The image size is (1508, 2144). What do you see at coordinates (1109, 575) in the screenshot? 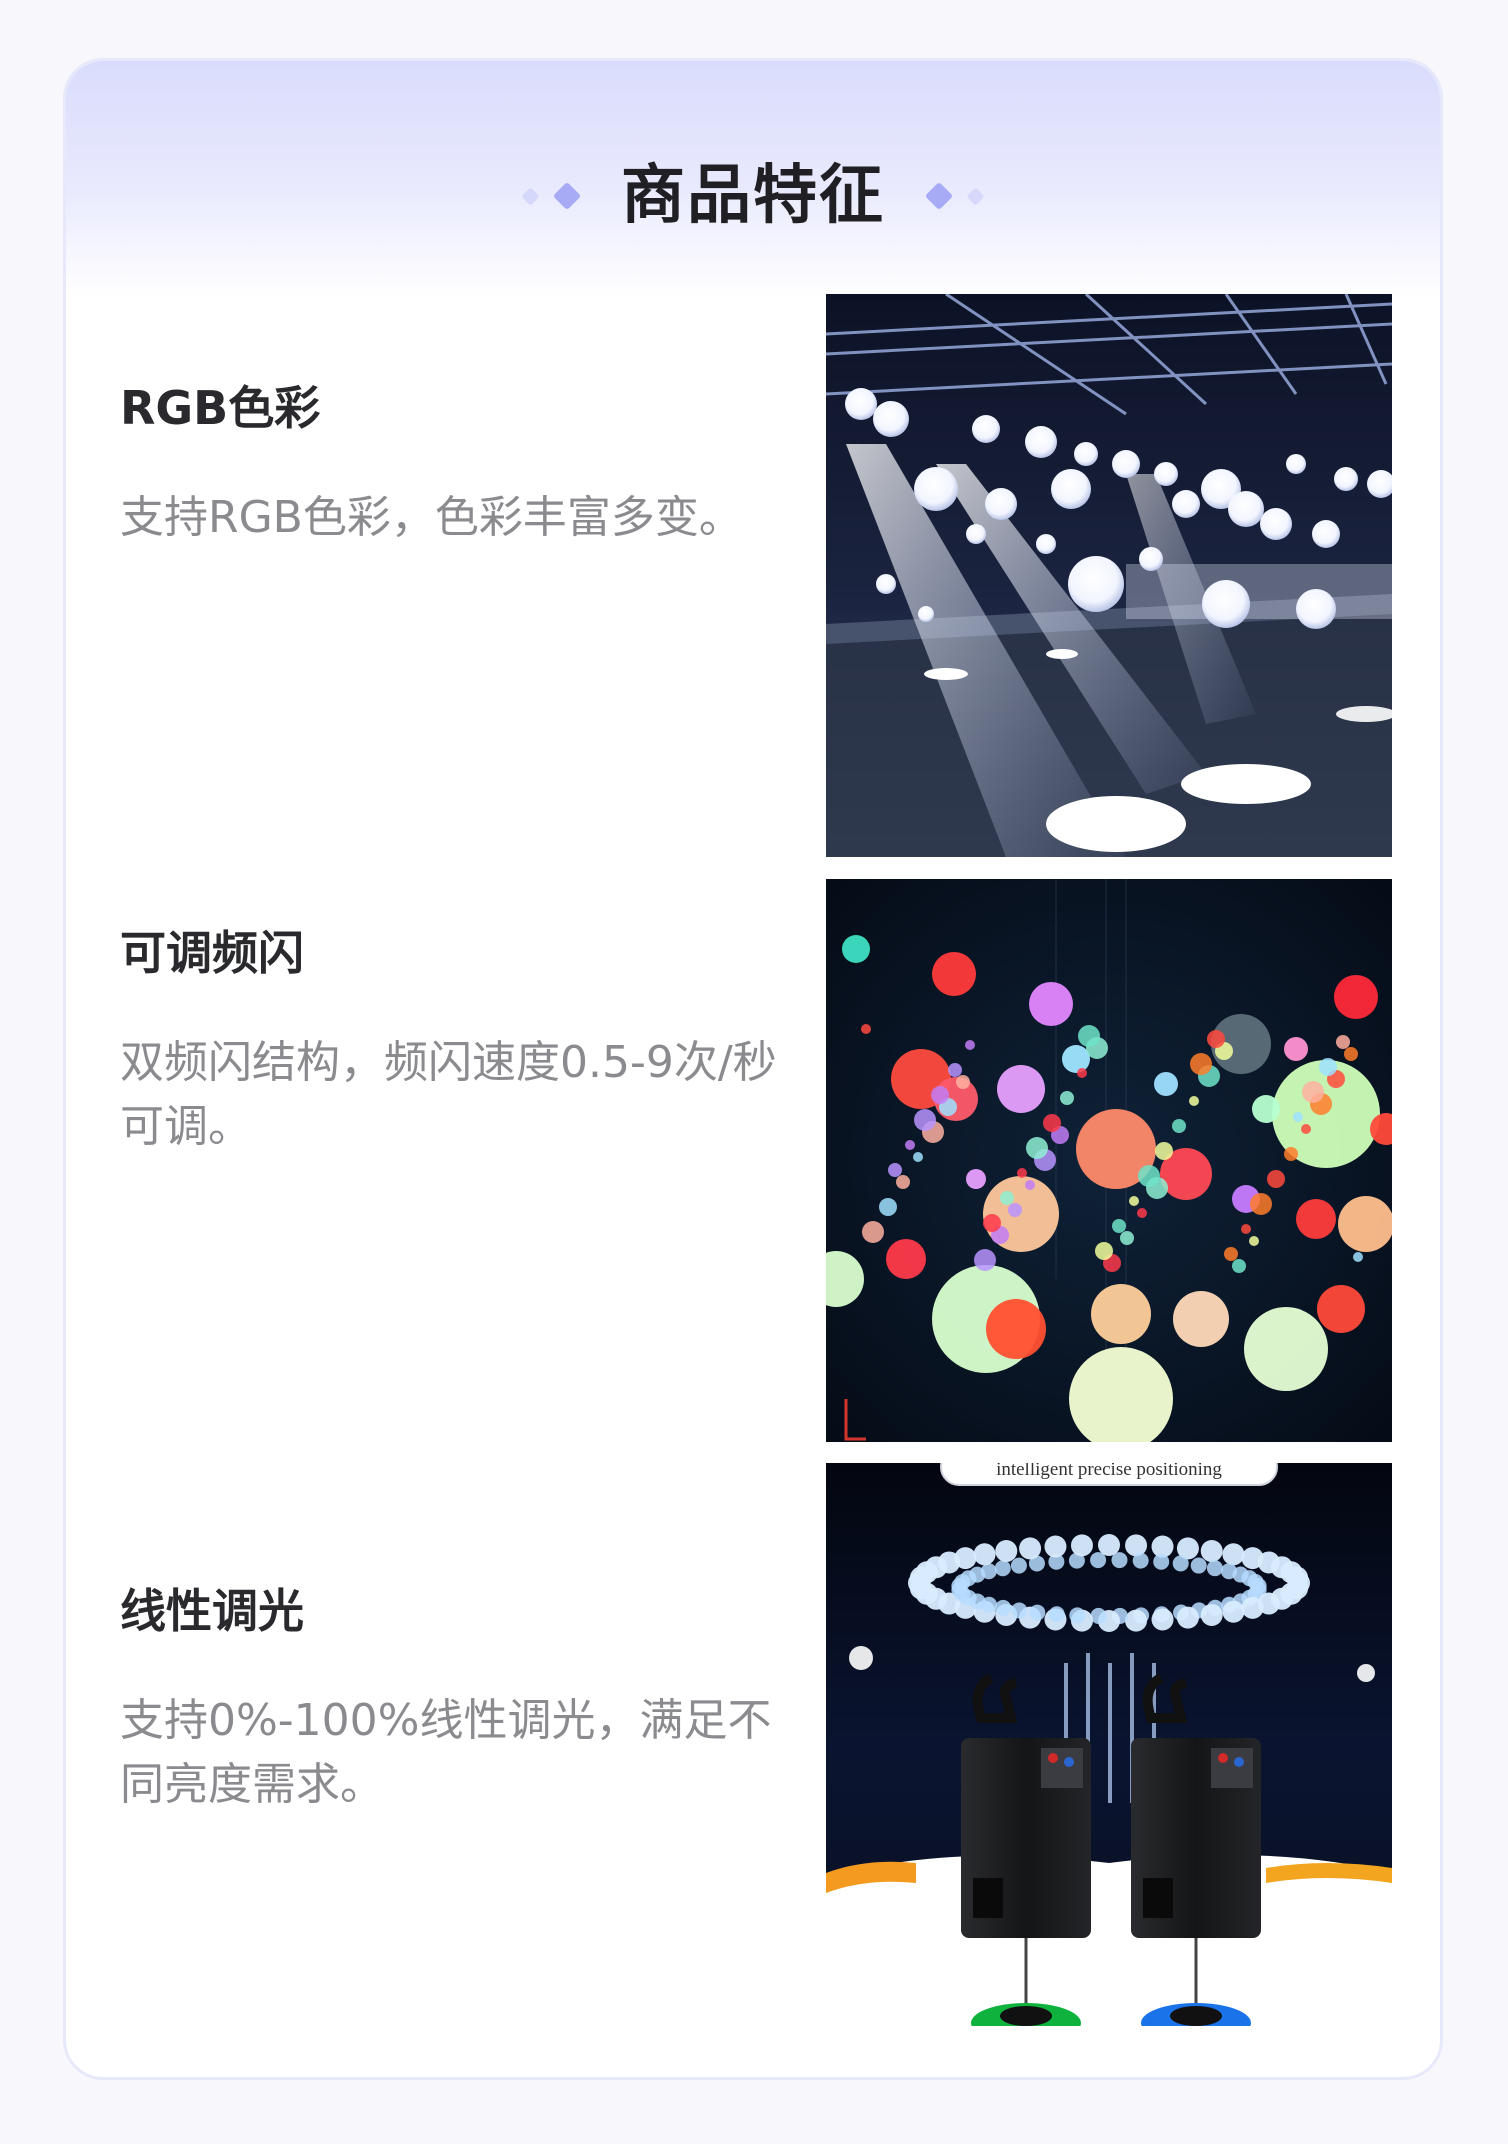
I see `feature-photo-dance-hall` at bounding box center [1109, 575].